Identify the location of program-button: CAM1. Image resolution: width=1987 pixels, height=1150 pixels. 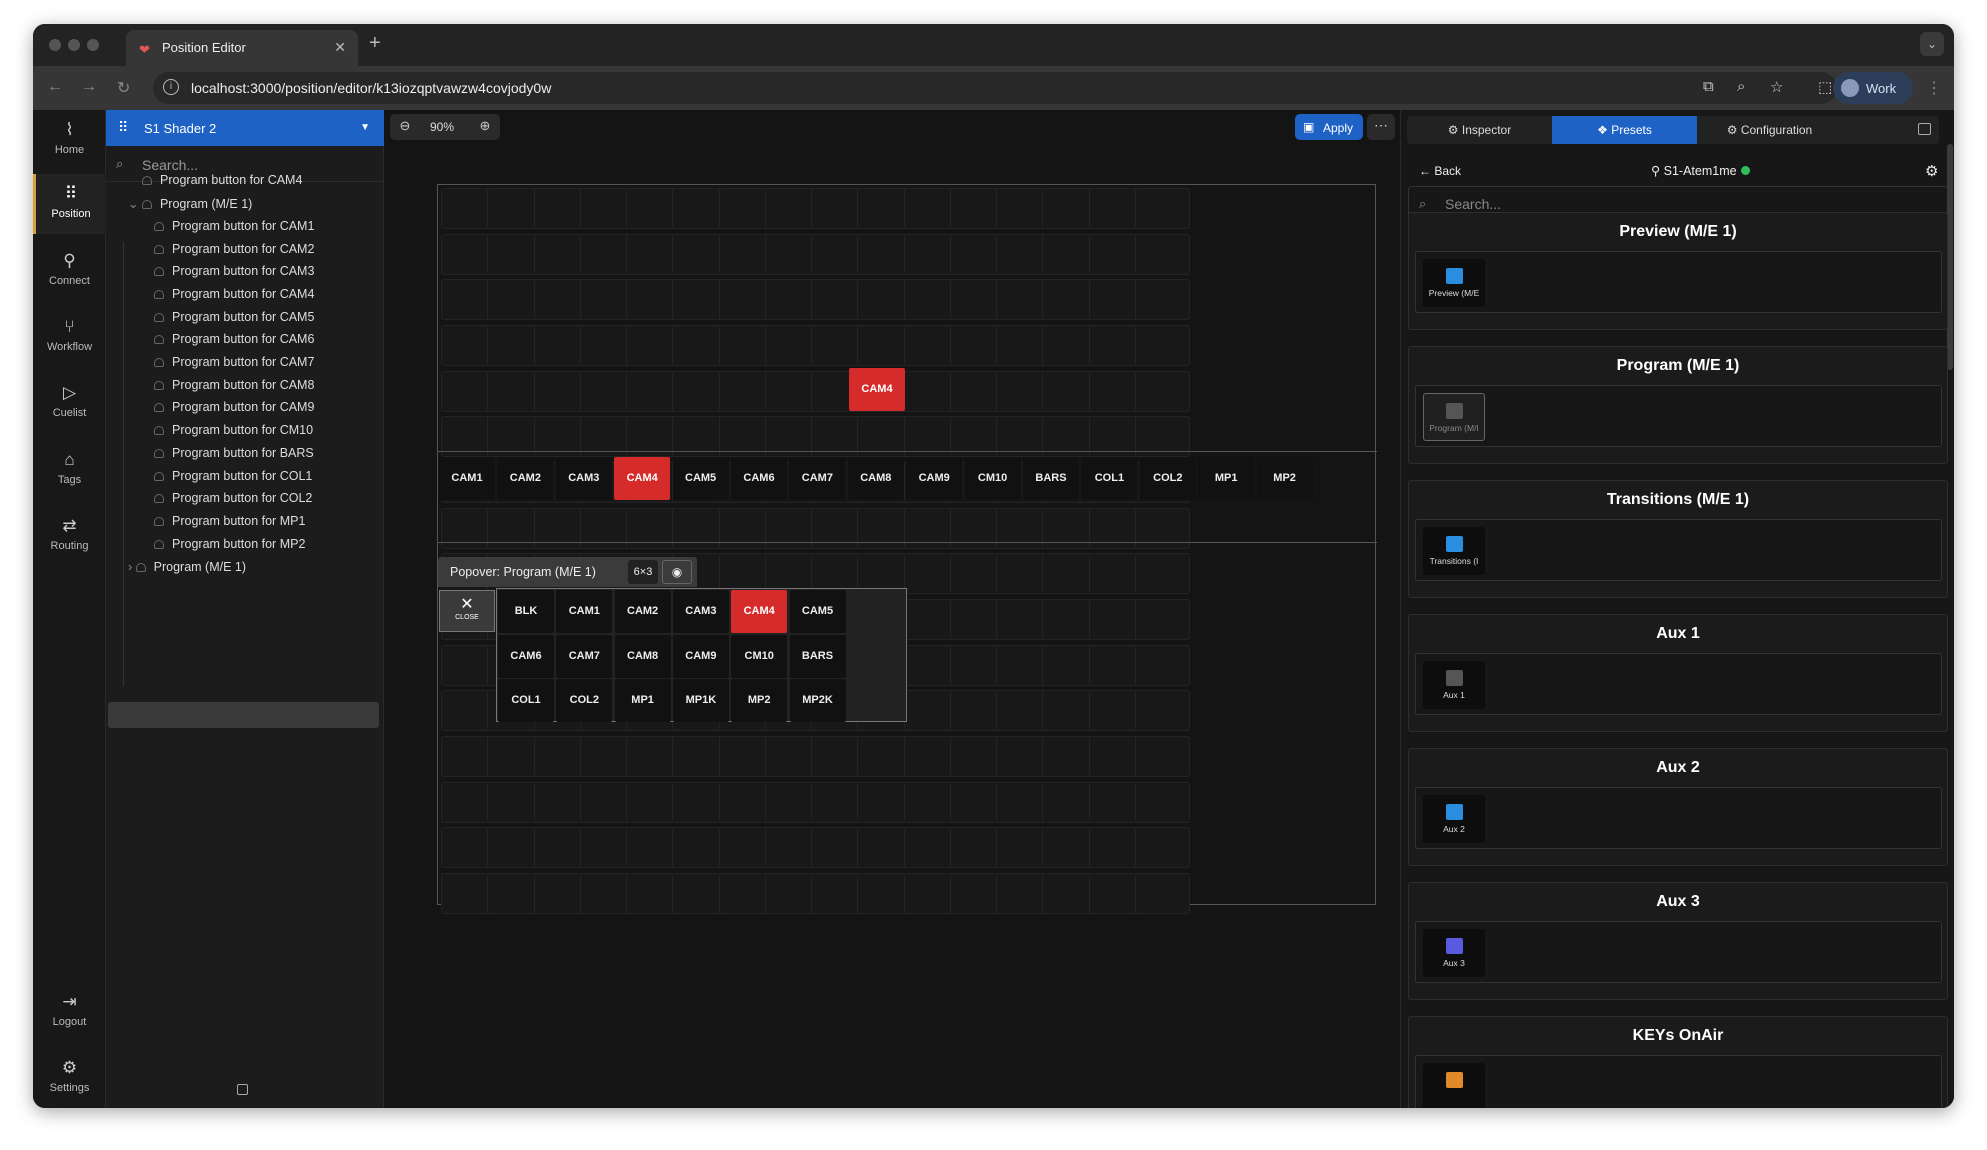
(467, 478).